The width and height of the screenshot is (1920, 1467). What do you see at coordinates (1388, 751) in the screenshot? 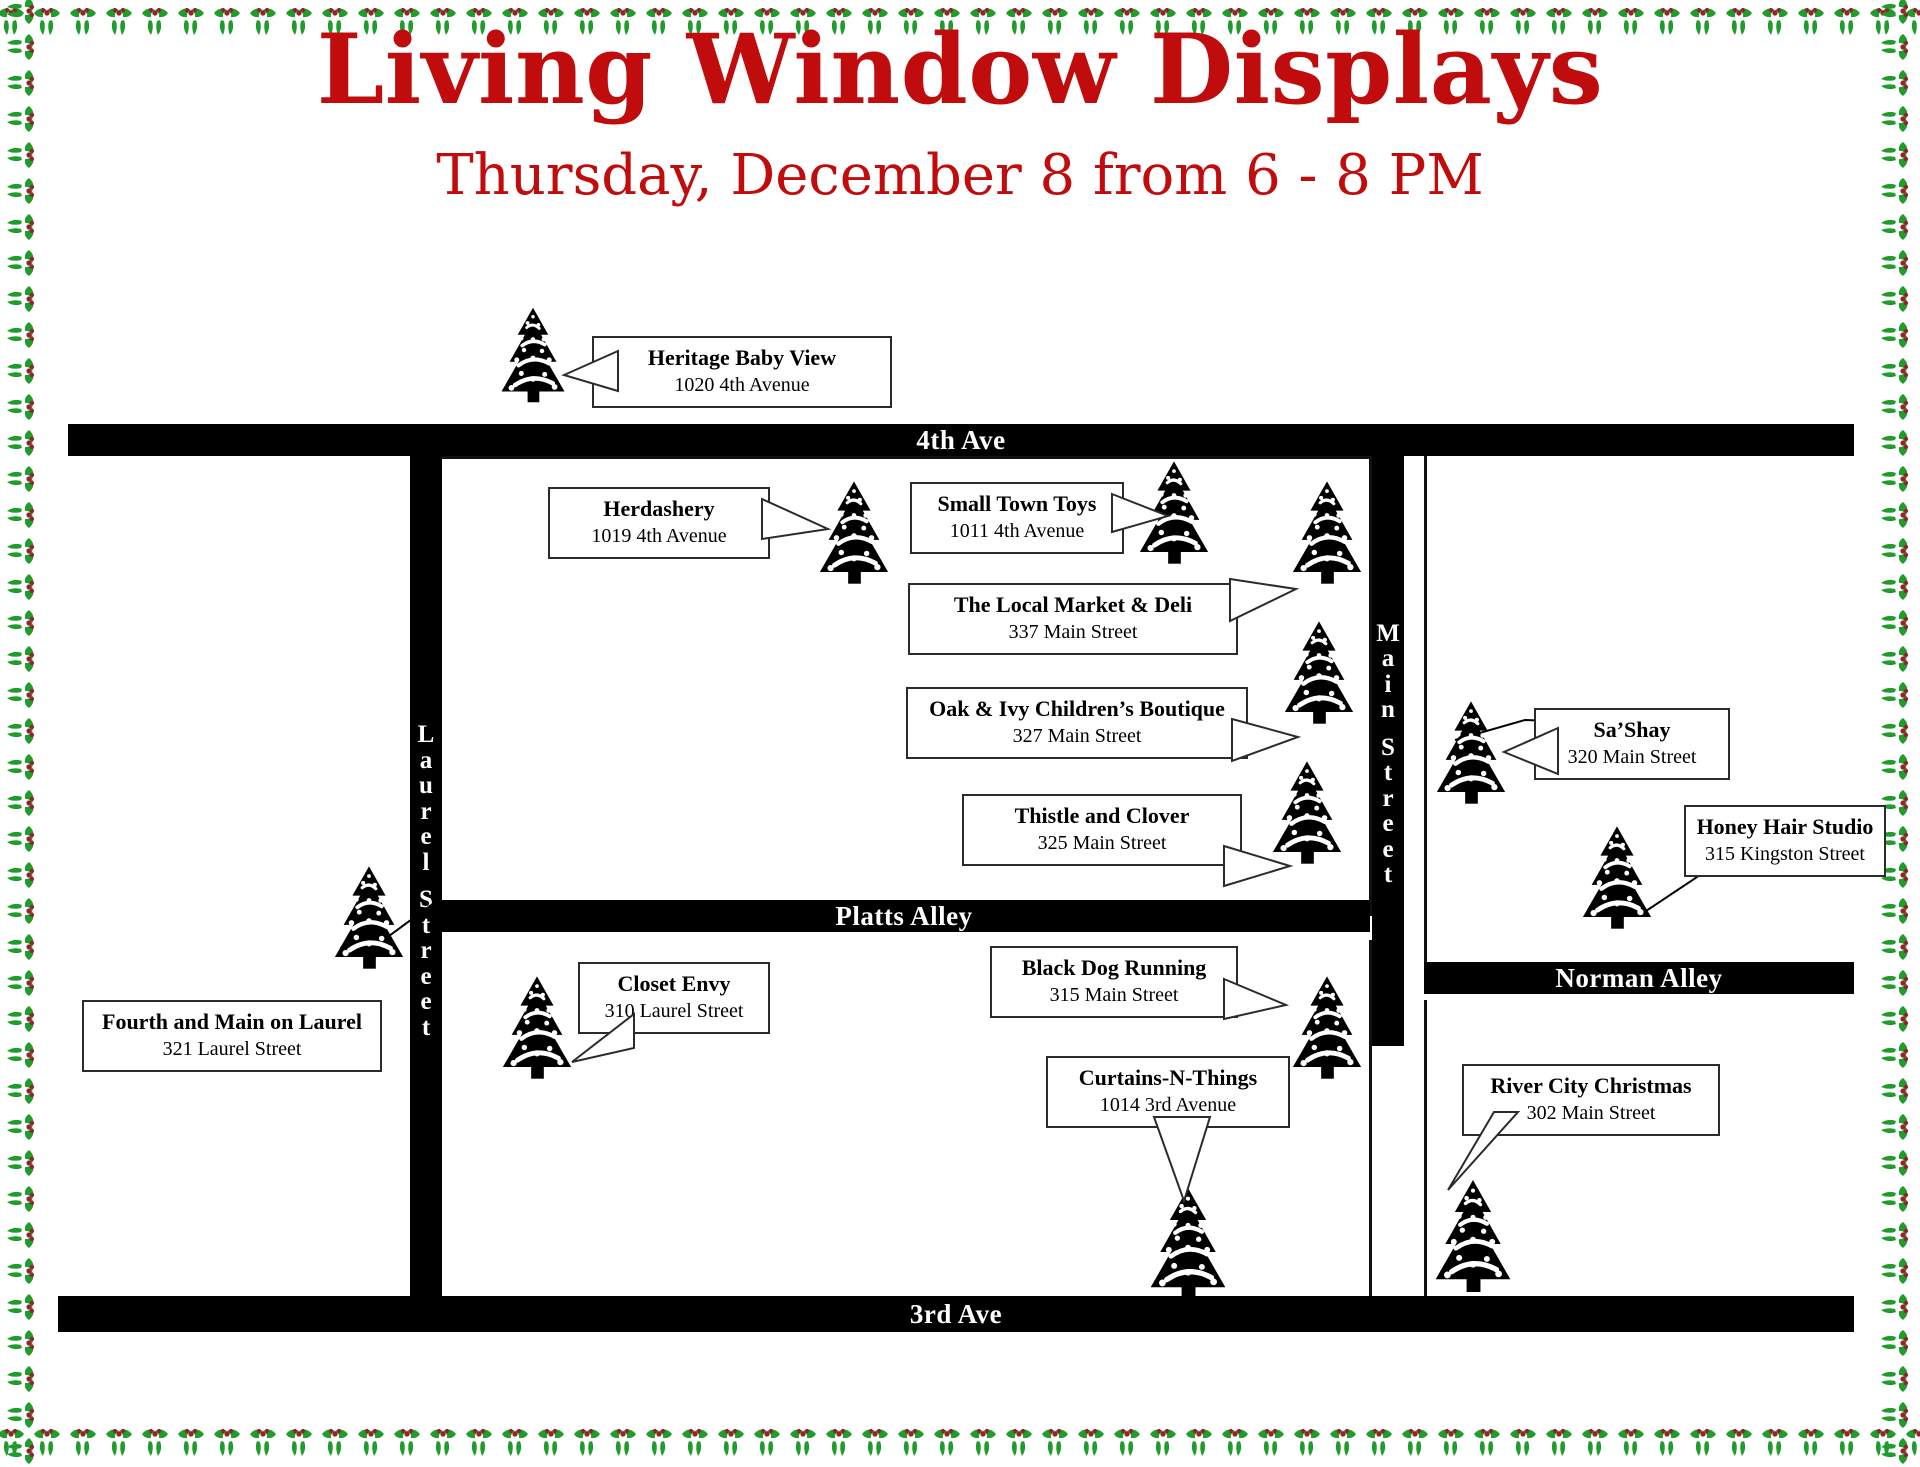
I see `street-main-street: Main Street` at bounding box center [1388, 751].